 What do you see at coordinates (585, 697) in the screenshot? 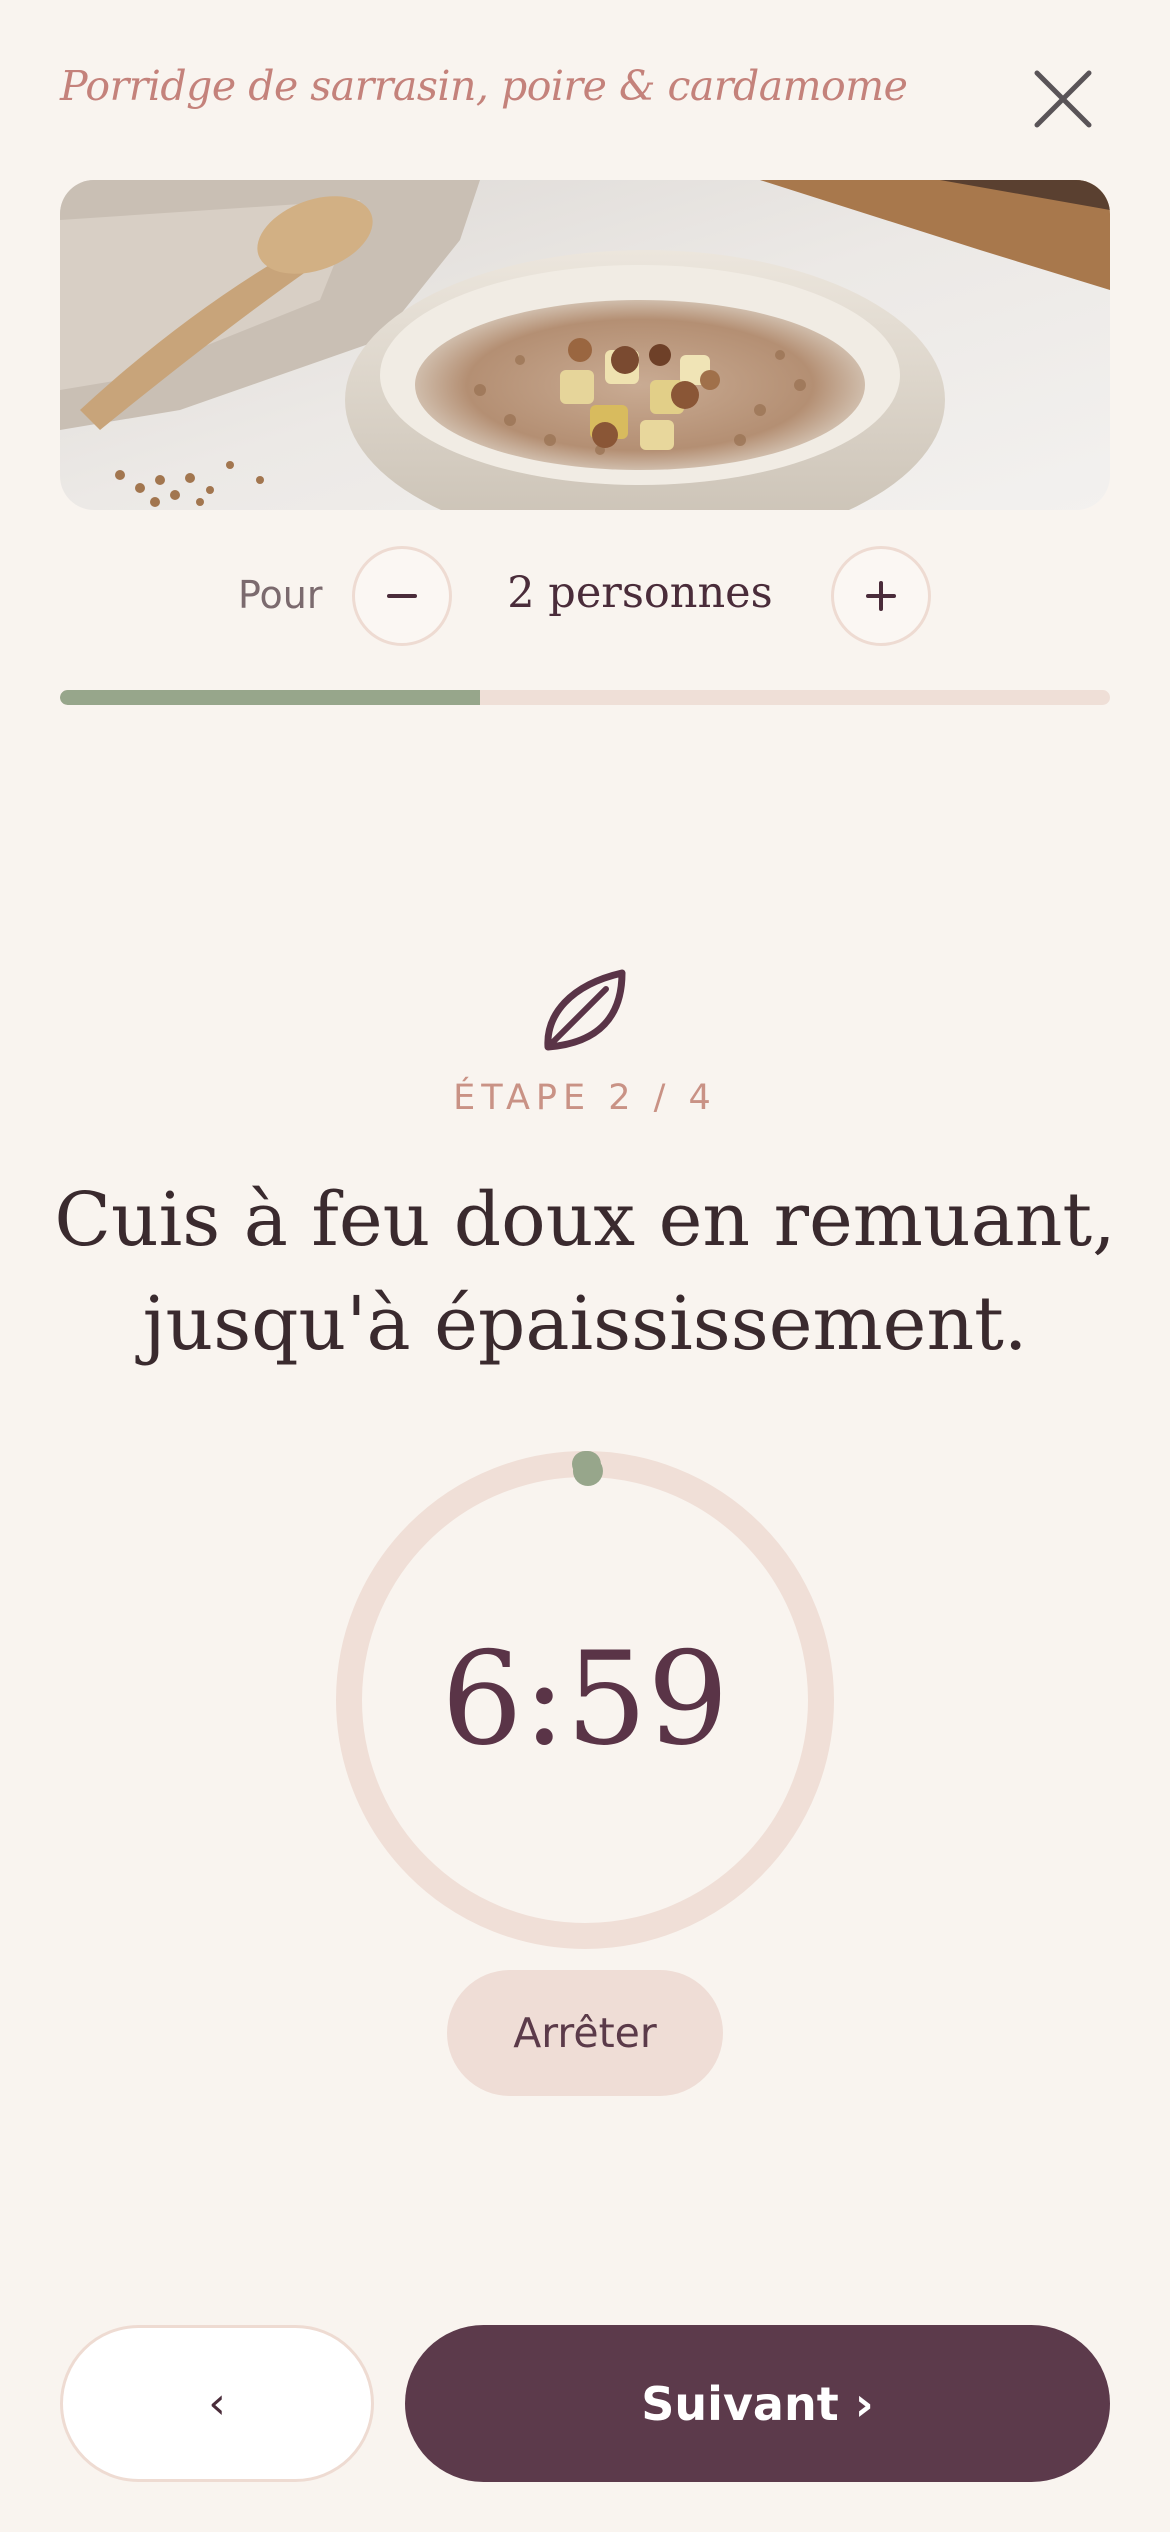
I see `step-progress-bar` at bounding box center [585, 697].